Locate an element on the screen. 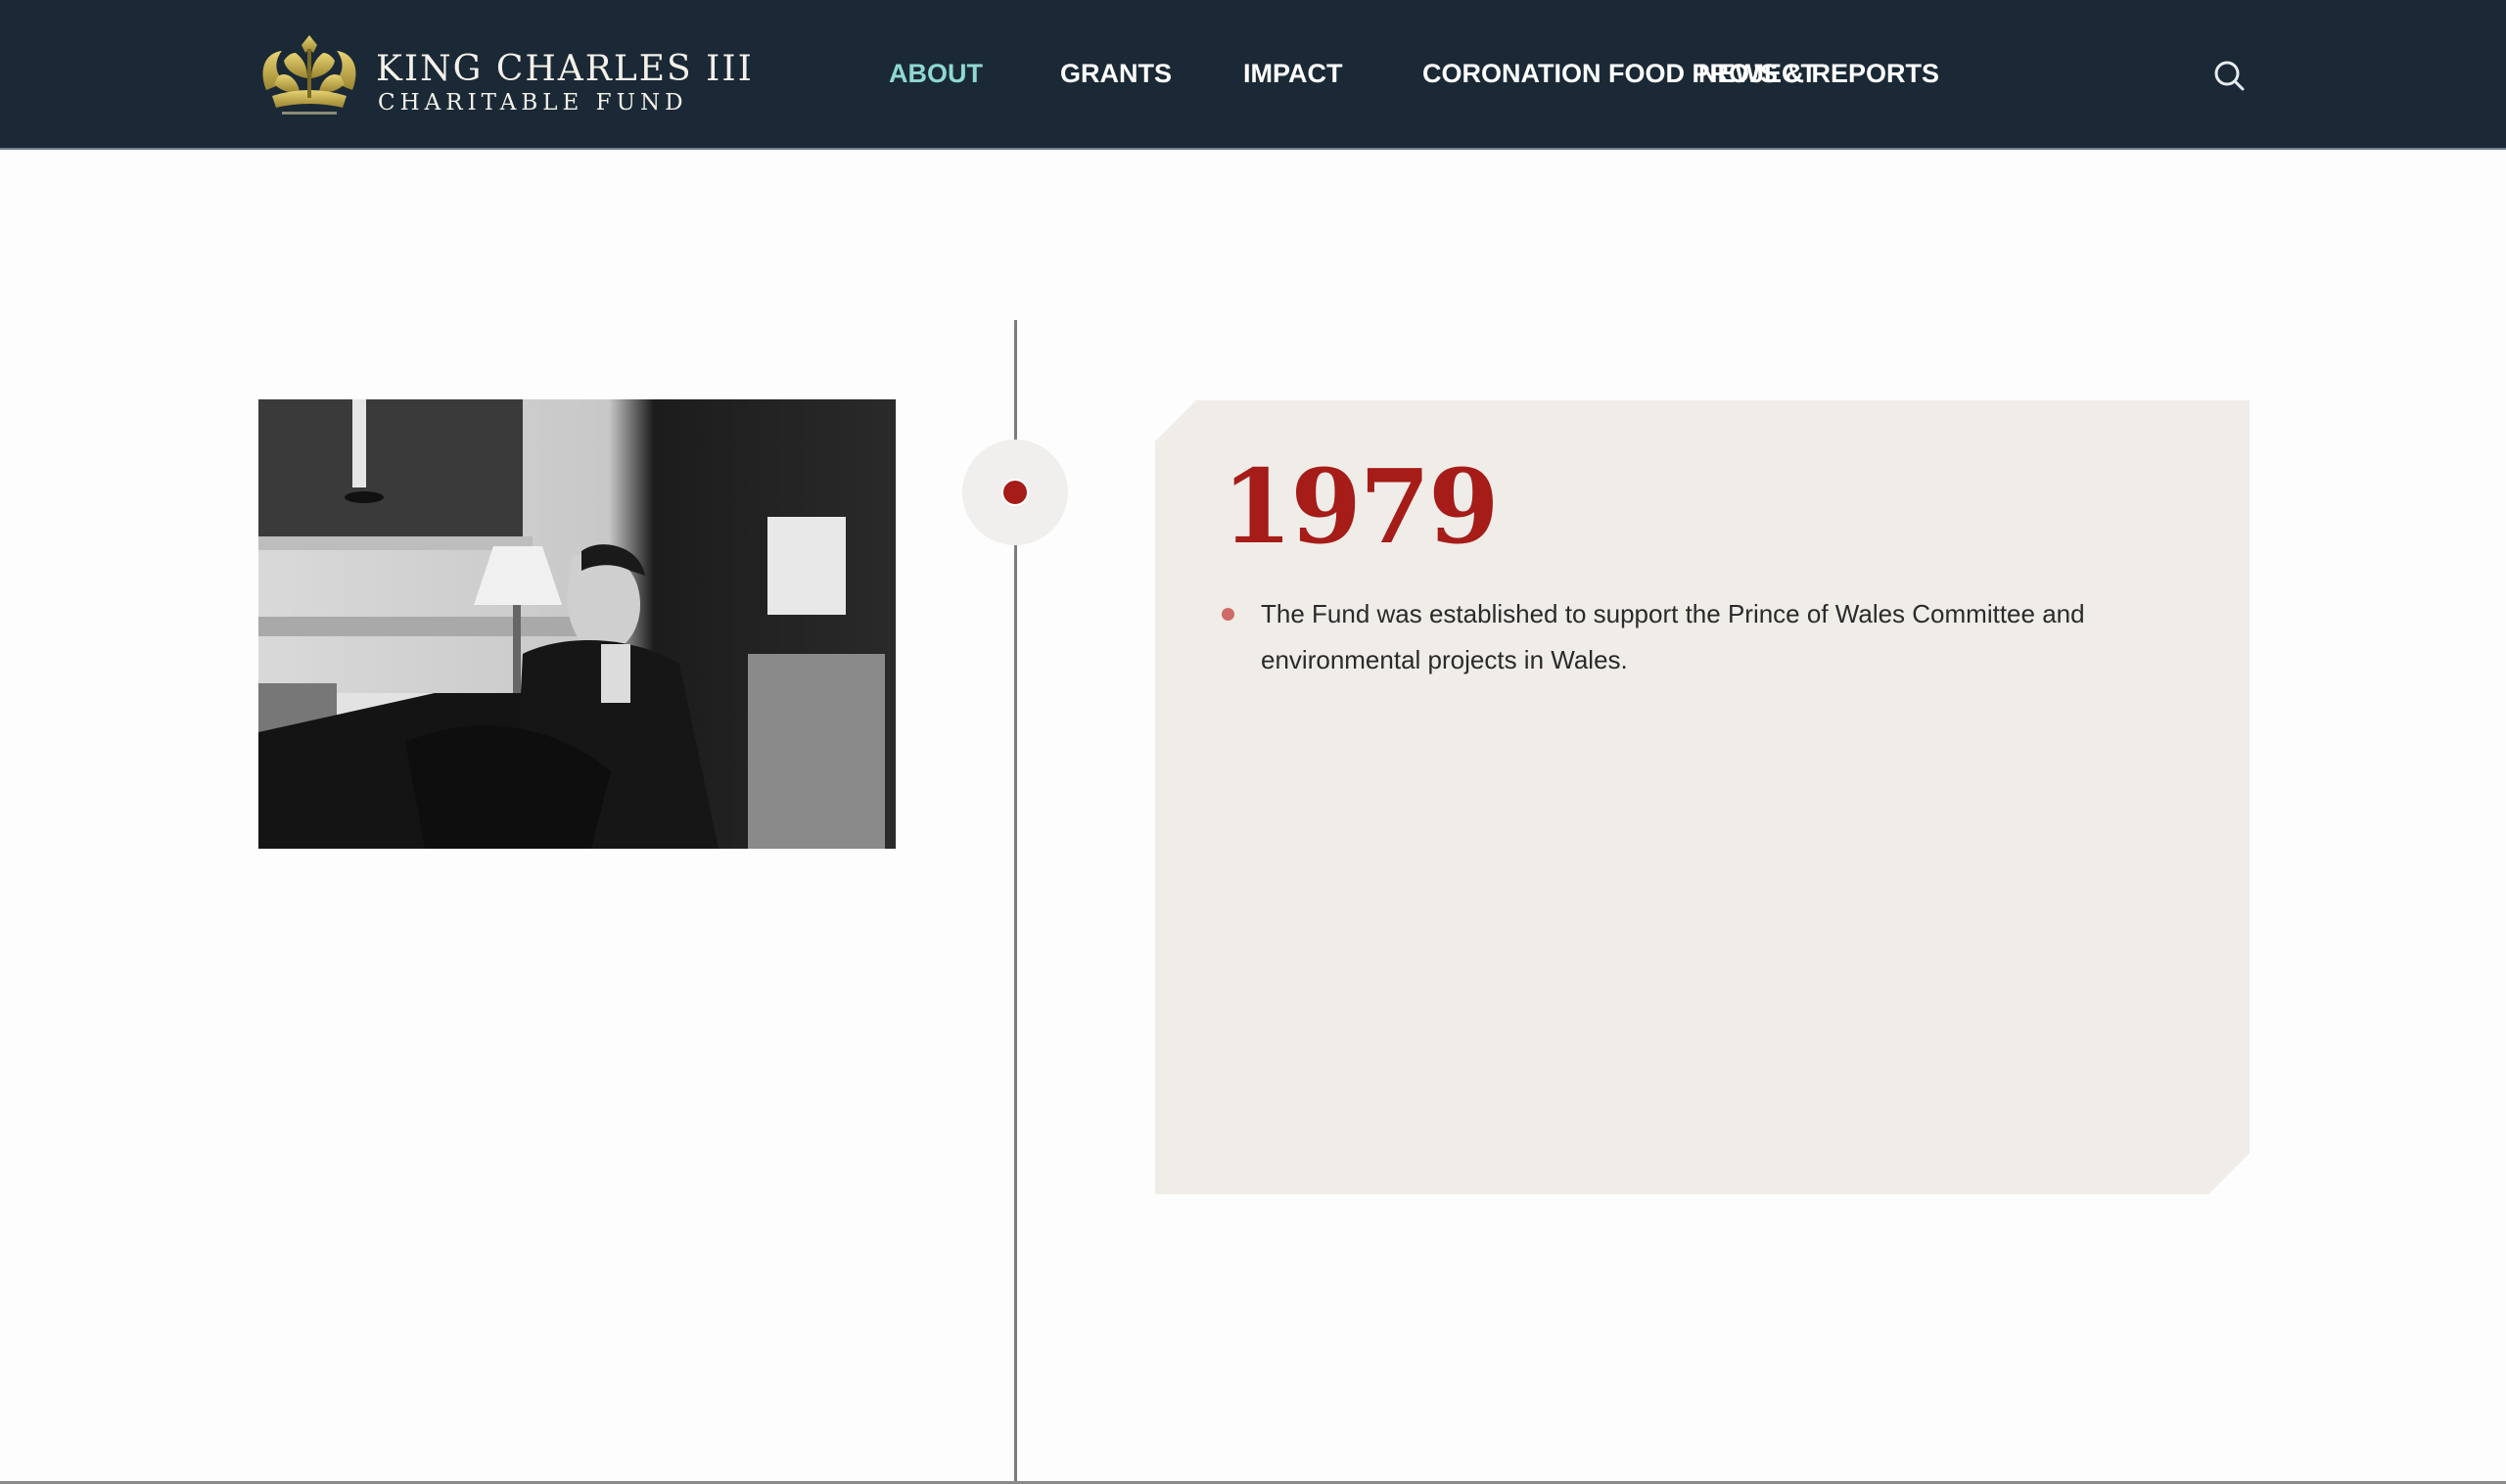 The image size is (2506, 1484). nav-grants: GRANTS is located at coordinates (1116, 74).